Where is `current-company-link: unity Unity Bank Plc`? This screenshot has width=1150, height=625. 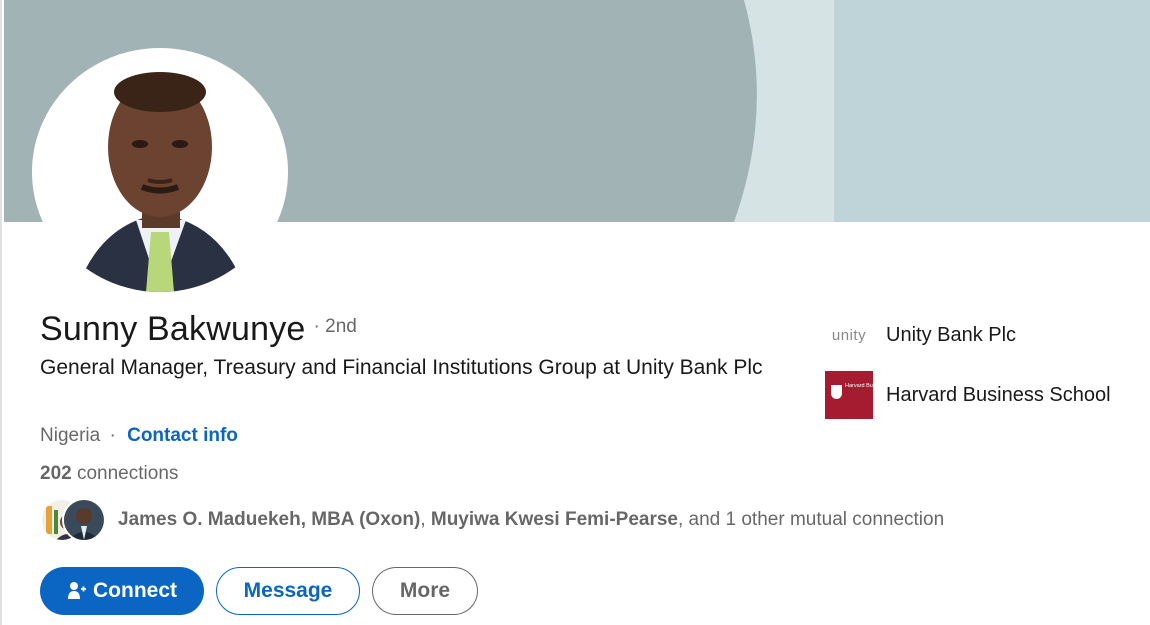 current-company-link: unity Unity Bank Plc is located at coordinates (967, 335).